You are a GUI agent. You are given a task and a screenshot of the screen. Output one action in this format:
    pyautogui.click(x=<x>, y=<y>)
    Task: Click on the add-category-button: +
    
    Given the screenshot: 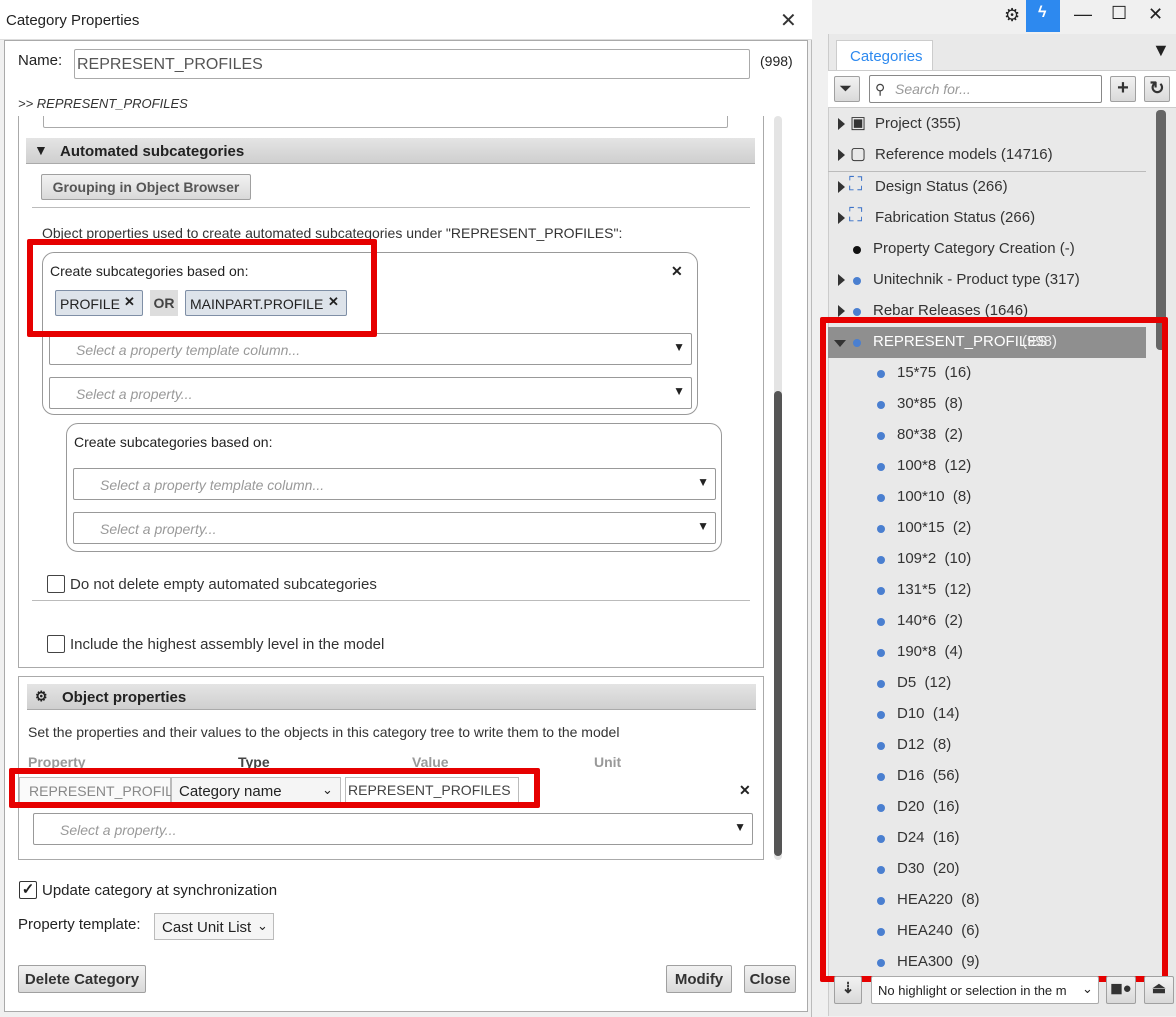 What is the action you would take?
    pyautogui.click(x=1123, y=89)
    